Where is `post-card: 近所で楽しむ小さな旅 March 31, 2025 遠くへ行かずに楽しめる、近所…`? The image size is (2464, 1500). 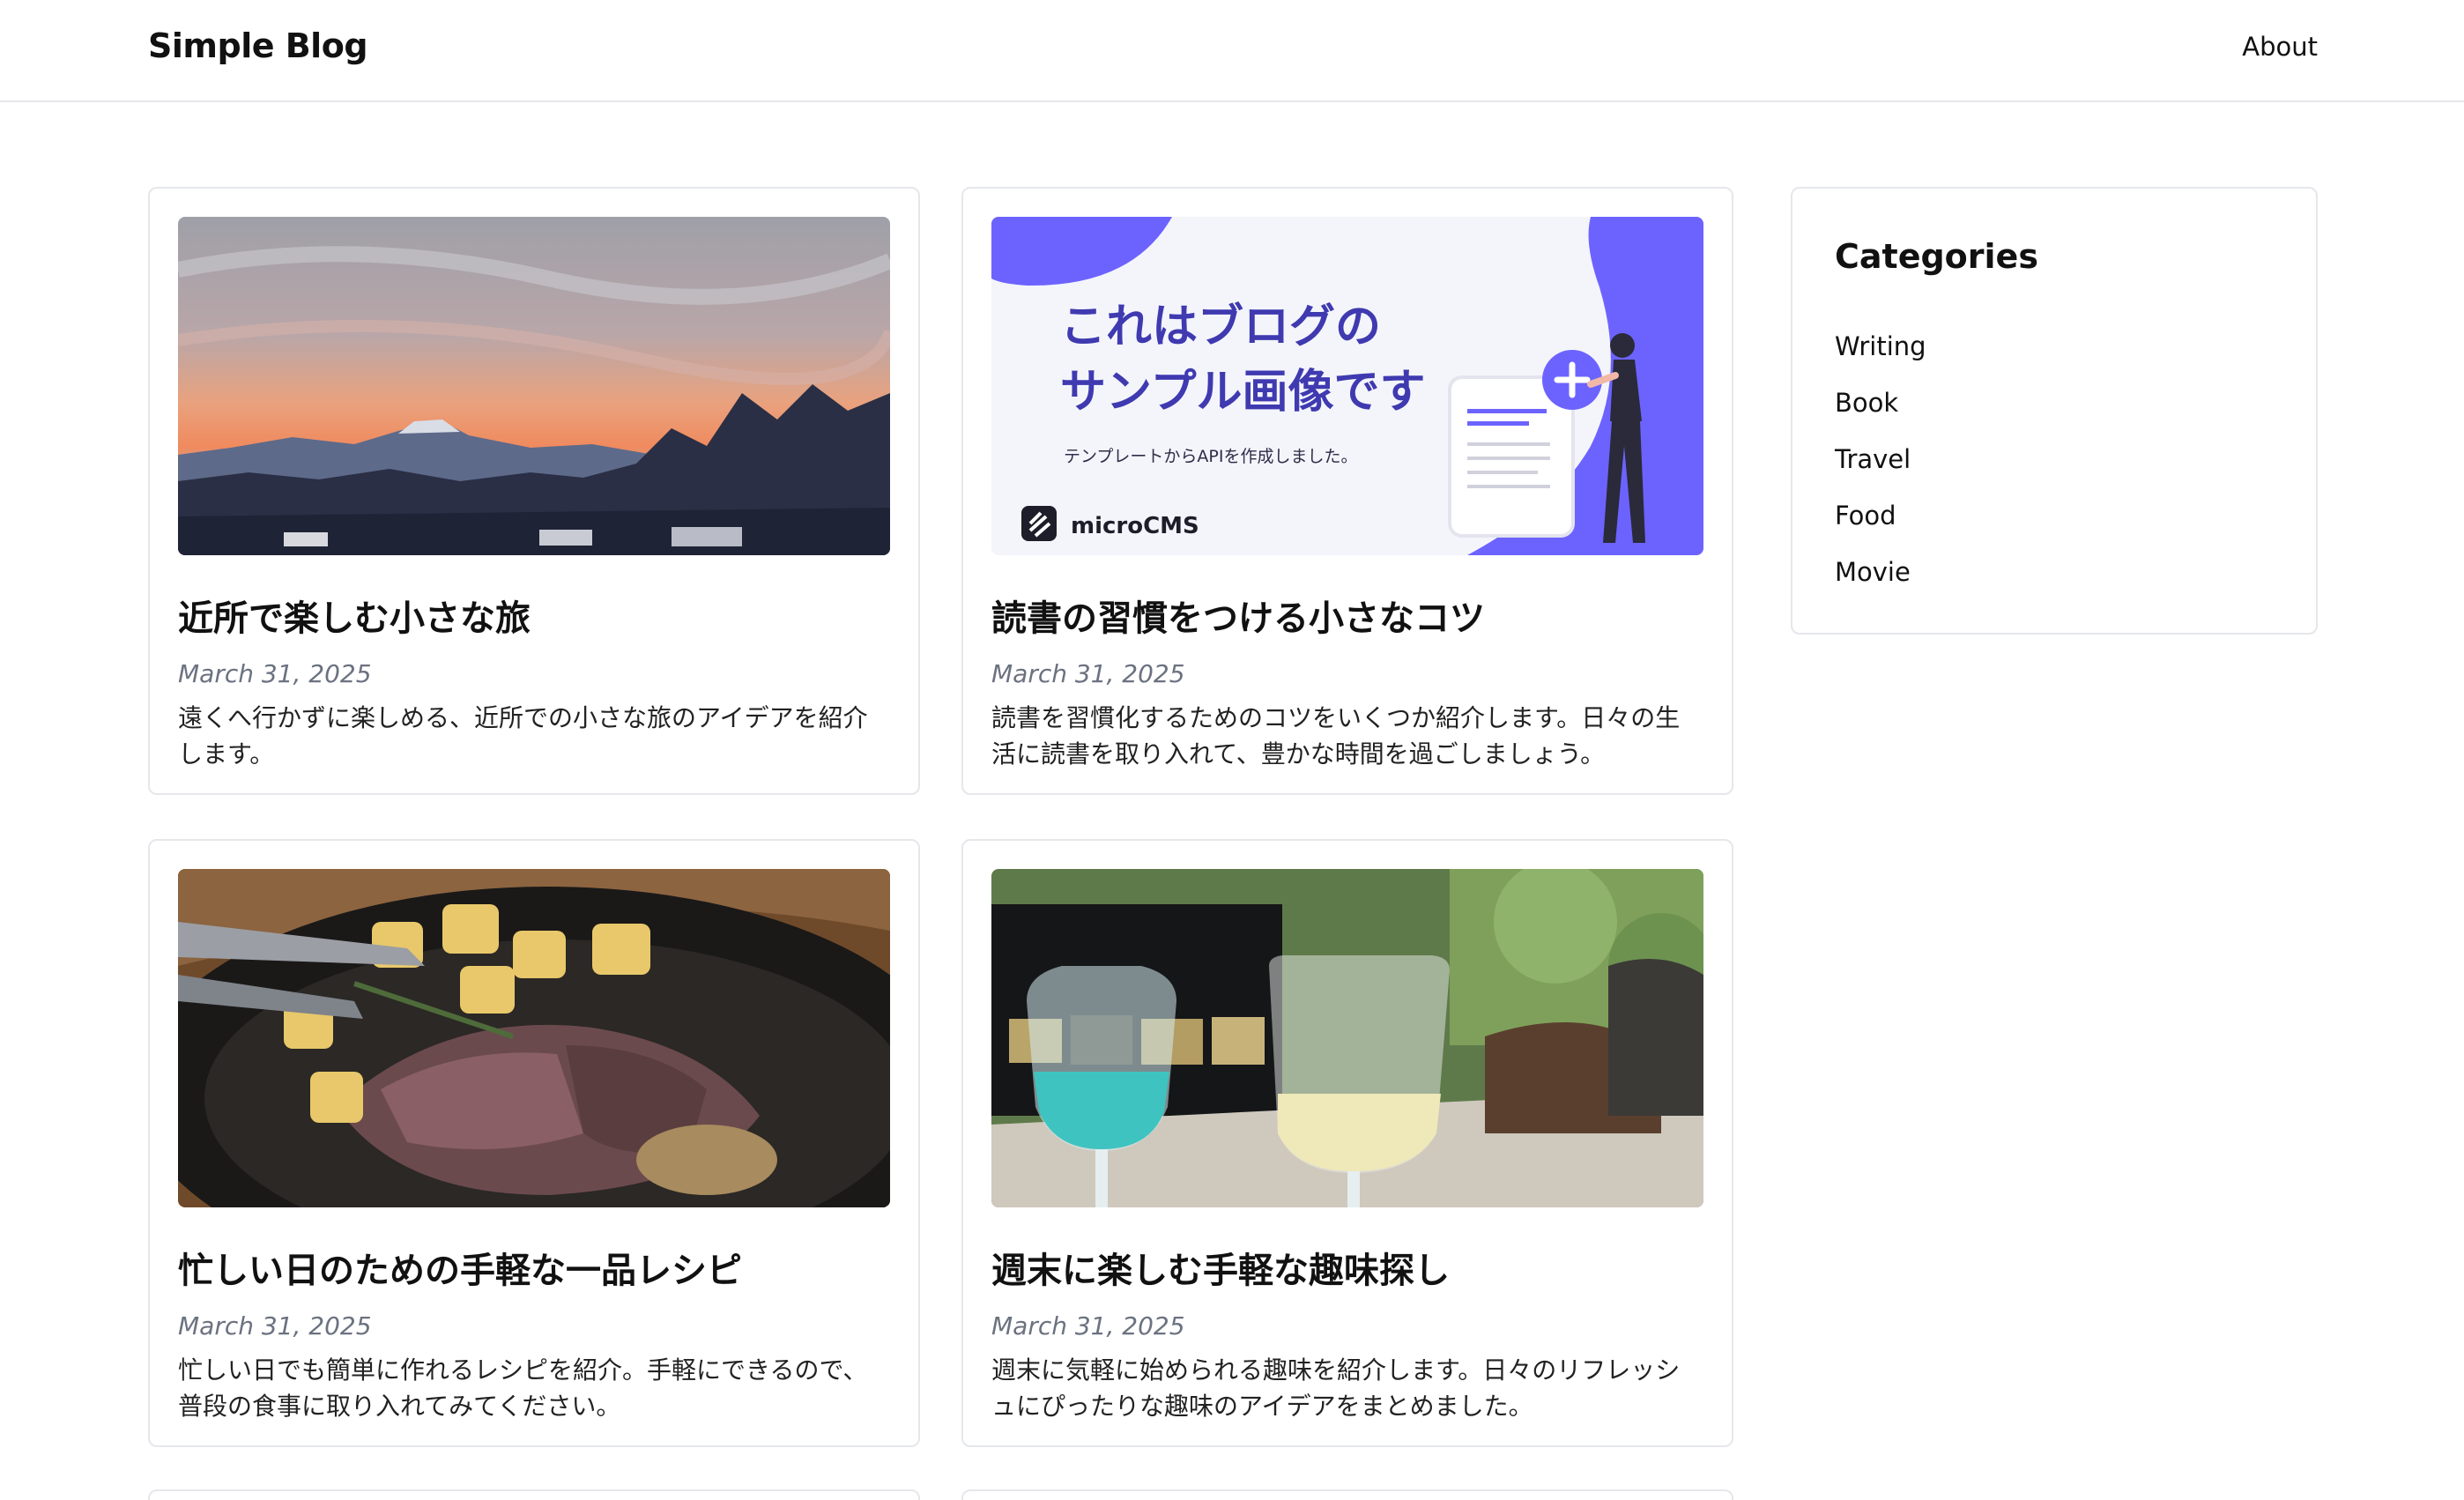
post-card: 近所で楽しむ小さな旅 March 31, 2025 遠くへ行かずに楽しめる、近所… is located at coordinates (534, 491).